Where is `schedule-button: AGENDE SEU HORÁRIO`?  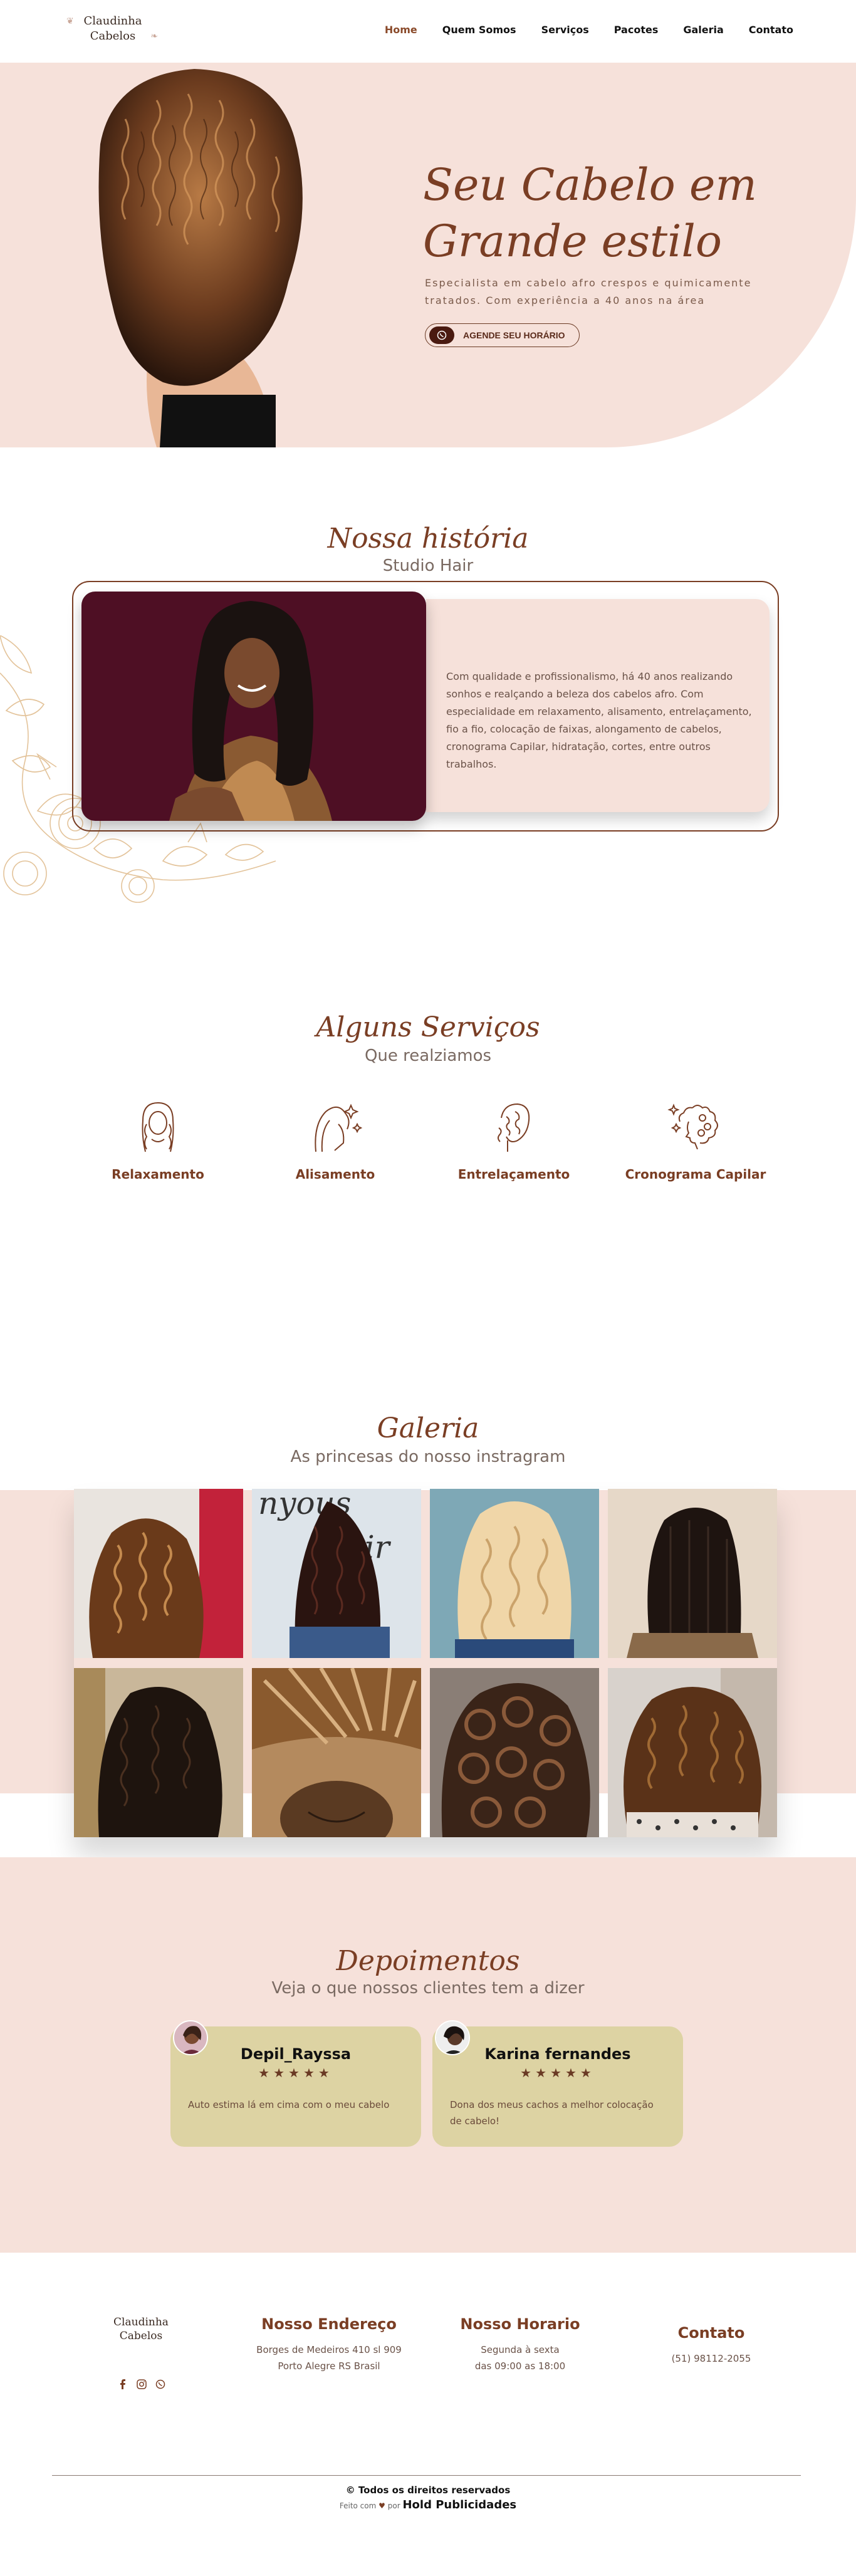
schedule-button: AGENDE SEU HORÁRIO is located at coordinates (502, 335).